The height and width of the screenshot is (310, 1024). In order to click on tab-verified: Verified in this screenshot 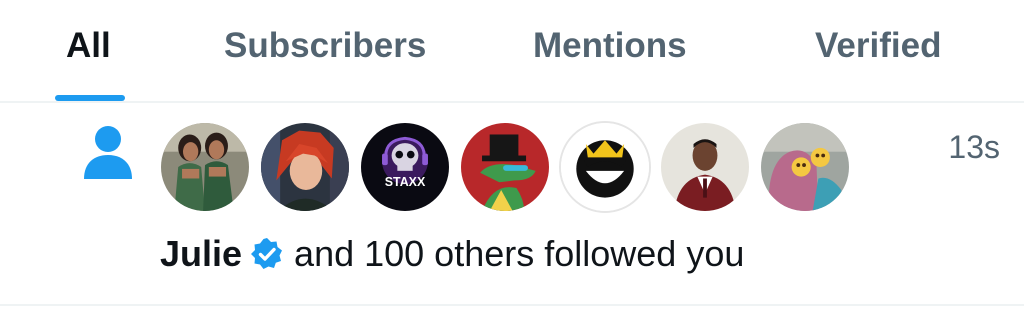, I will do `click(878, 46)`.